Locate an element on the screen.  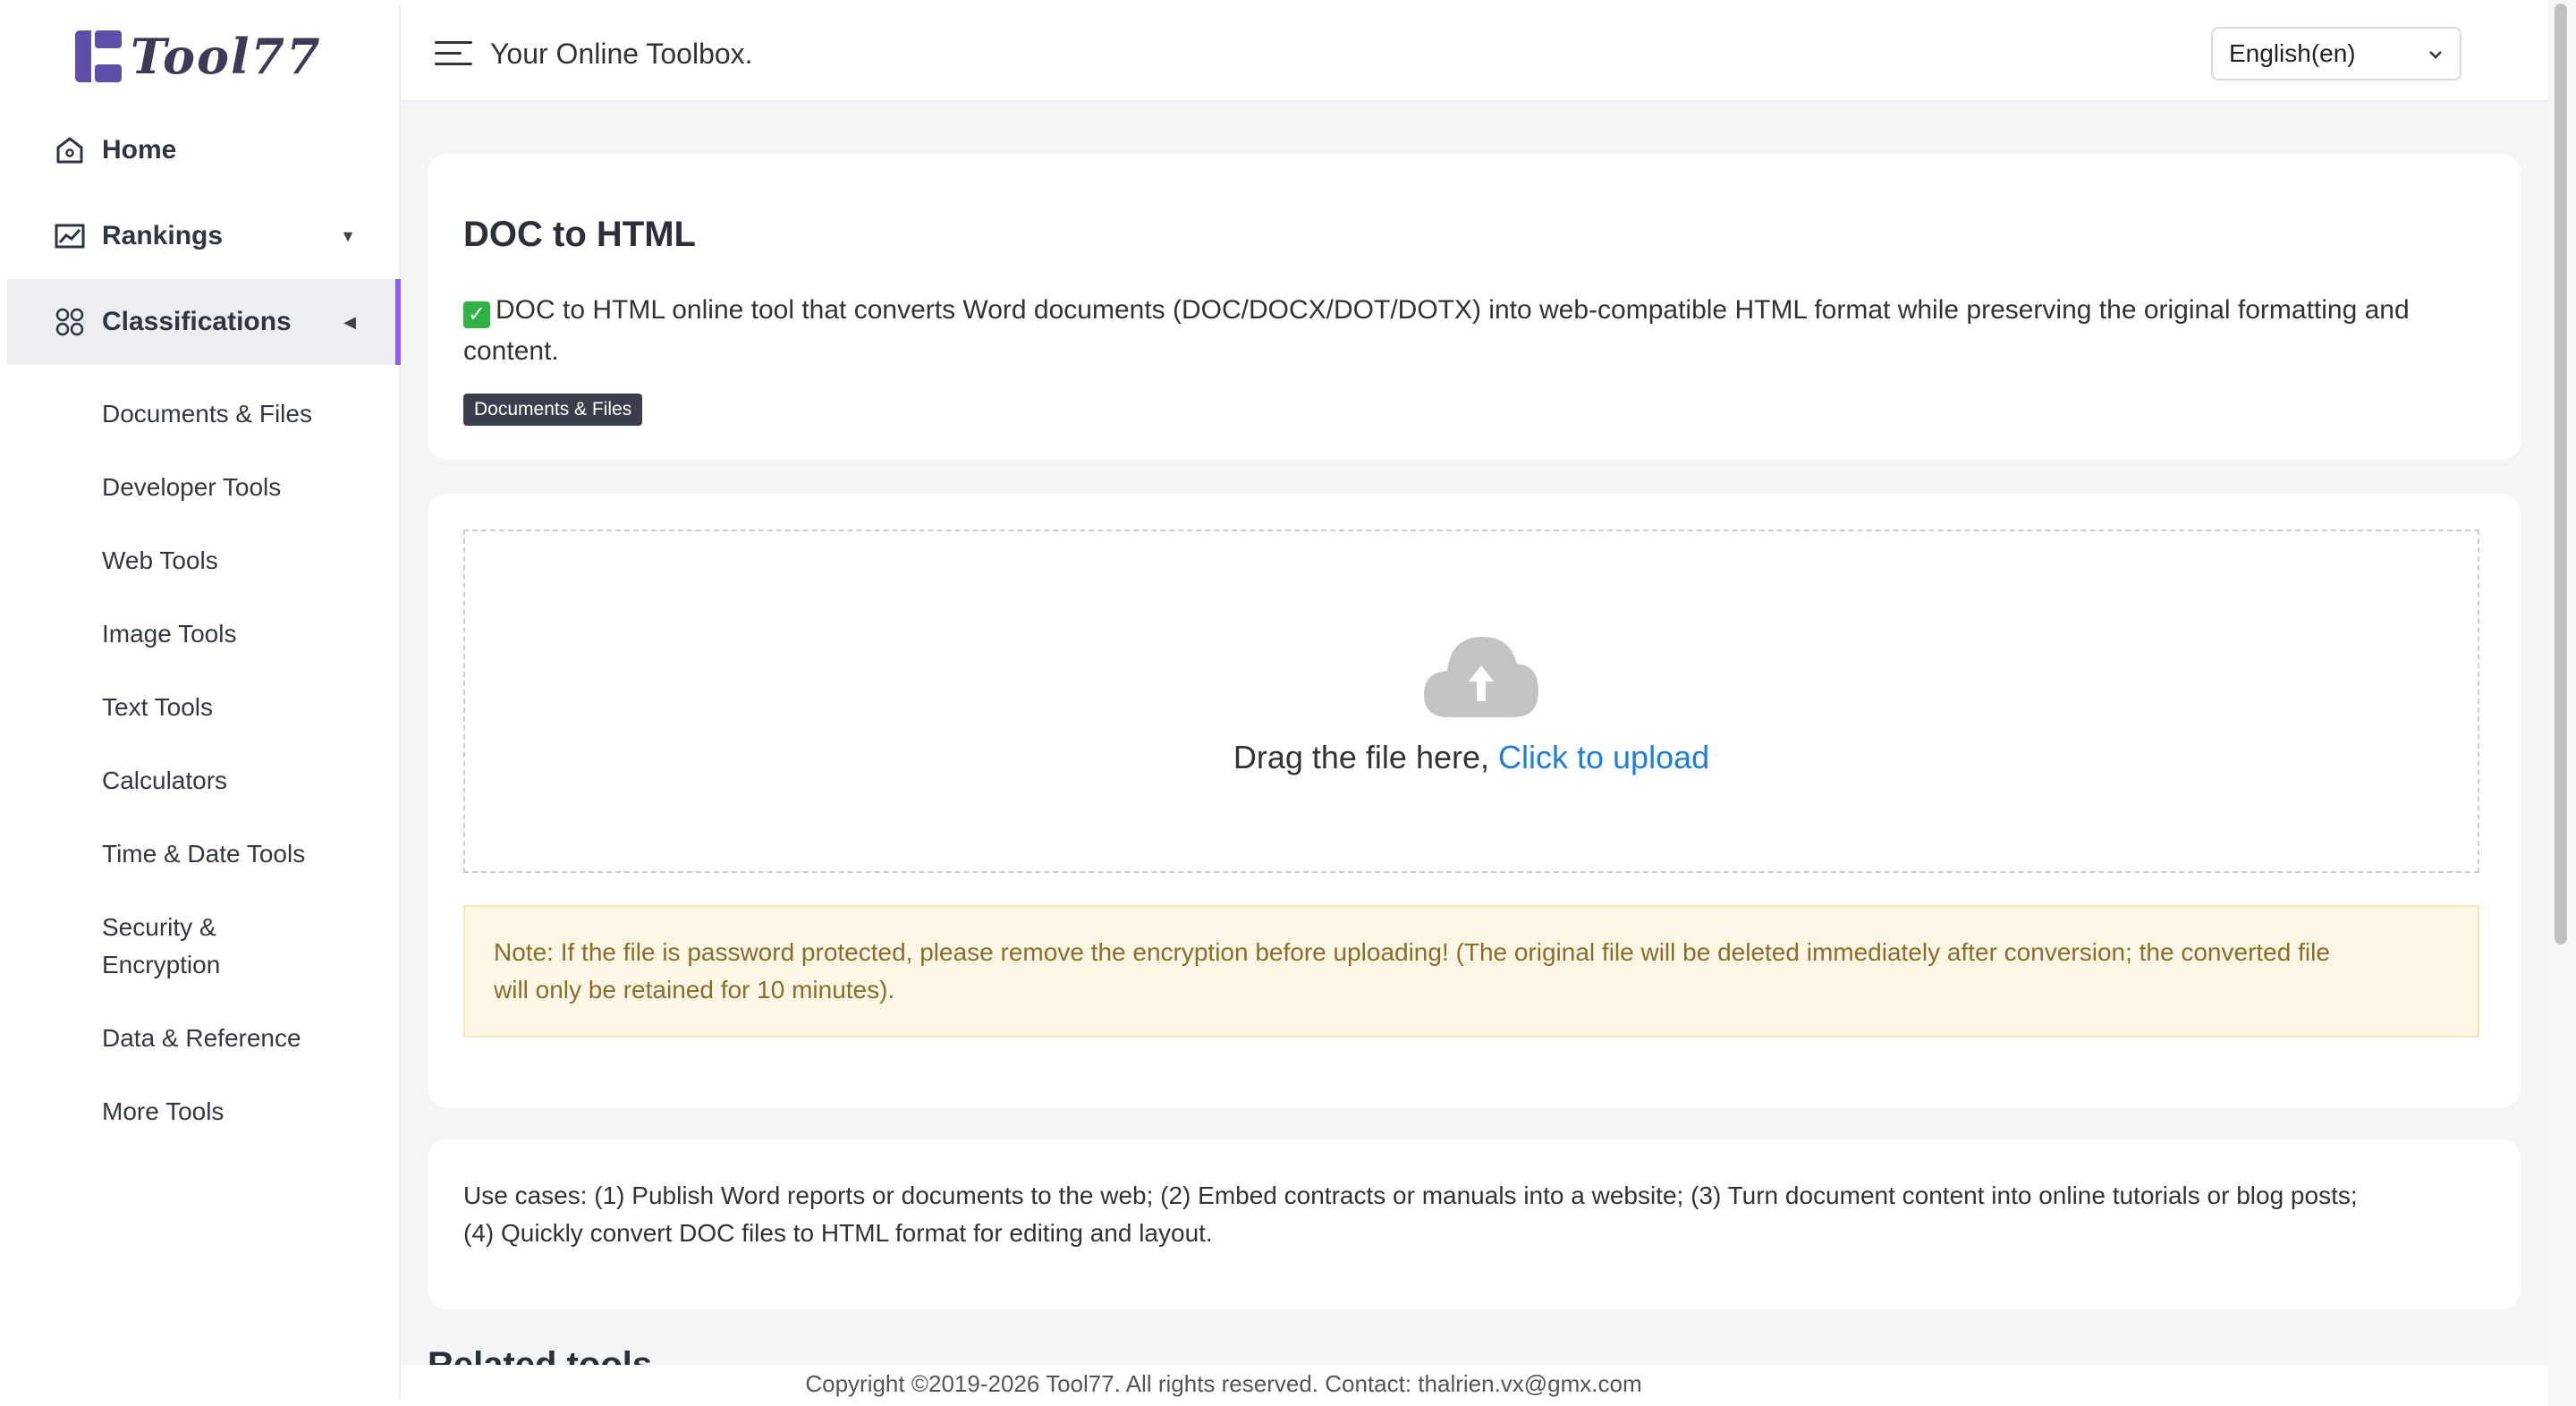
page-title: DOC to HTML is located at coordinates (579, 235).